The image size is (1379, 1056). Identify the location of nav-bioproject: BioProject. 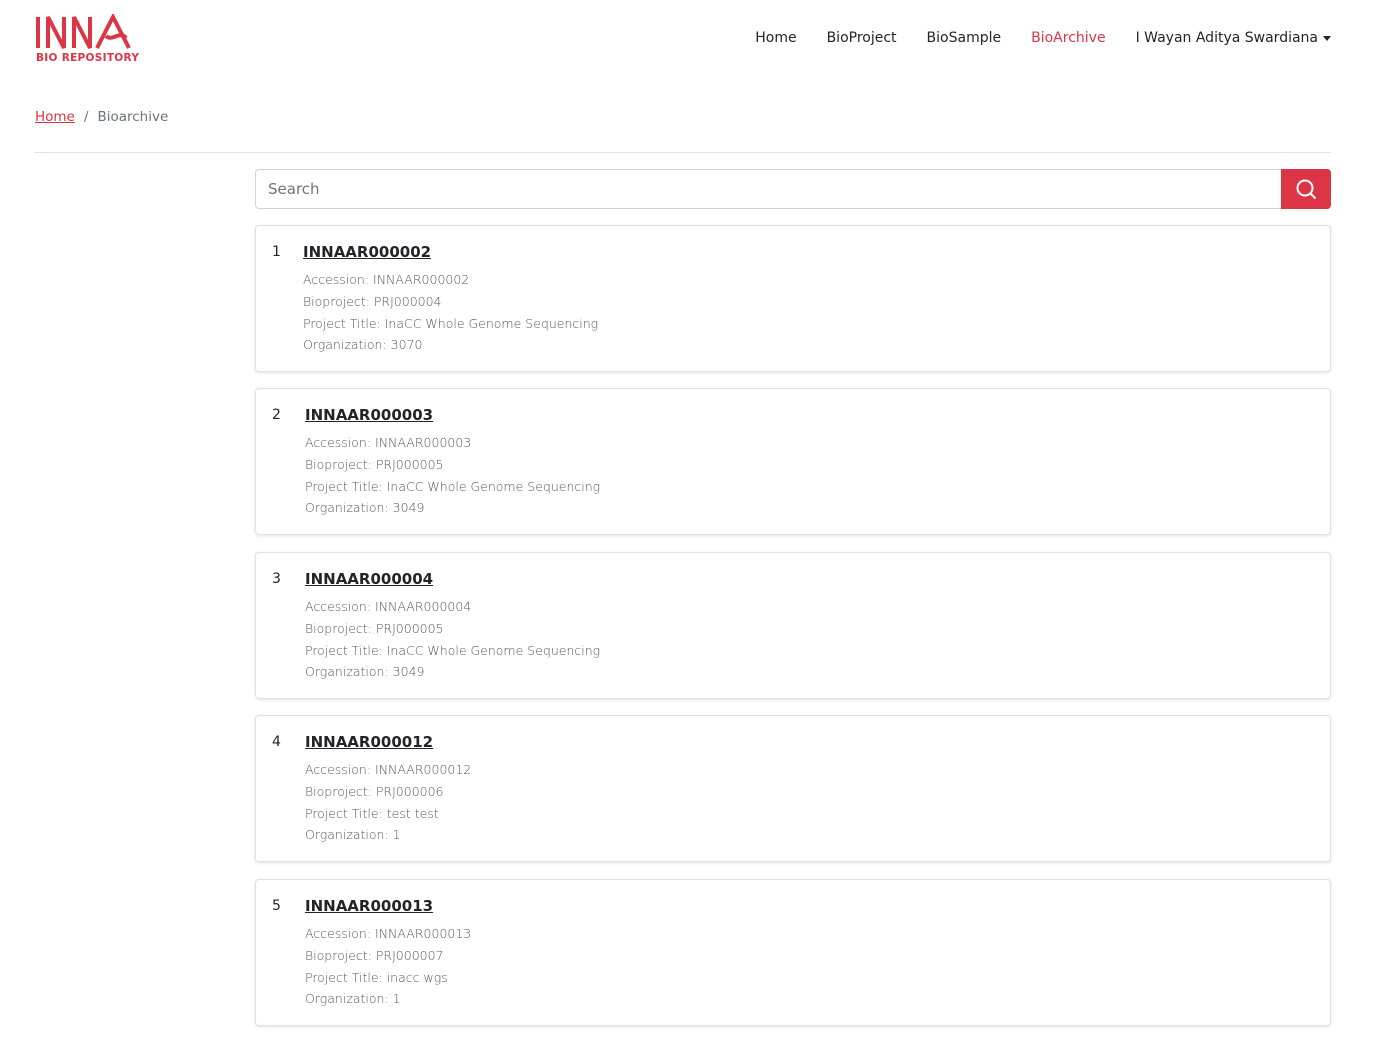
(862, 38).